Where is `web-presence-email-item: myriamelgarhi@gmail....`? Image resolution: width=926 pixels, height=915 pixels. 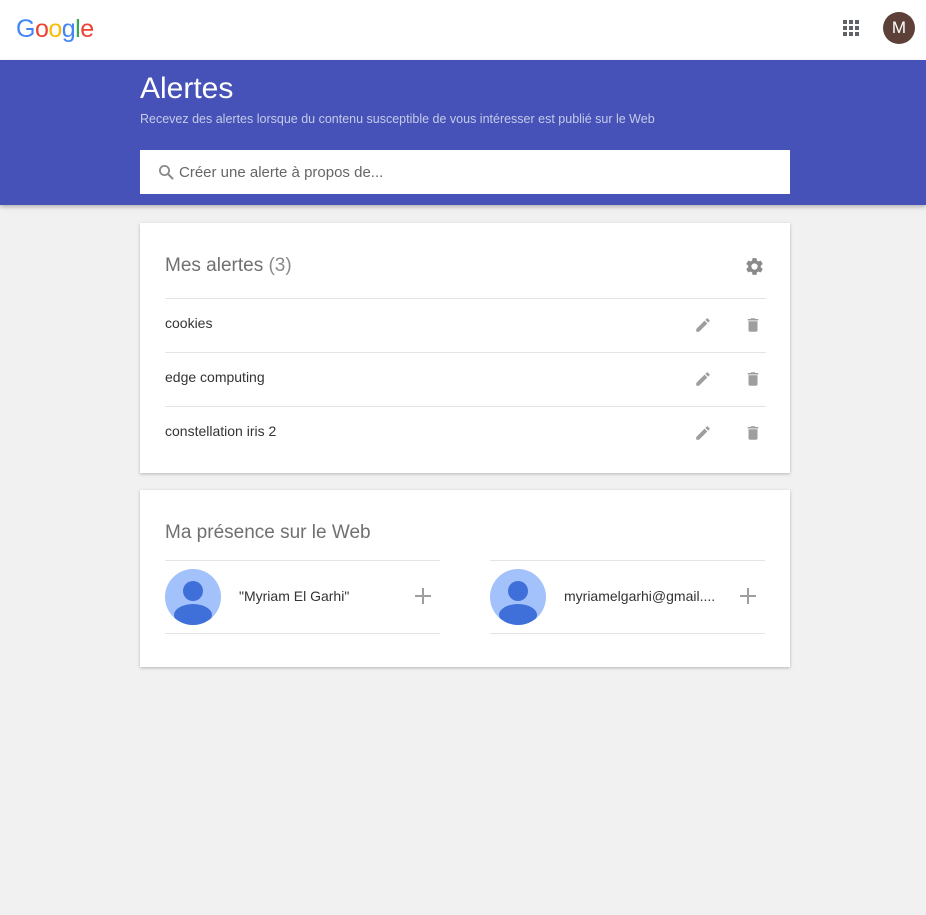
web-presence-email-item: myriamelgarhi@gmail.... is located at coordinates (627, 597).